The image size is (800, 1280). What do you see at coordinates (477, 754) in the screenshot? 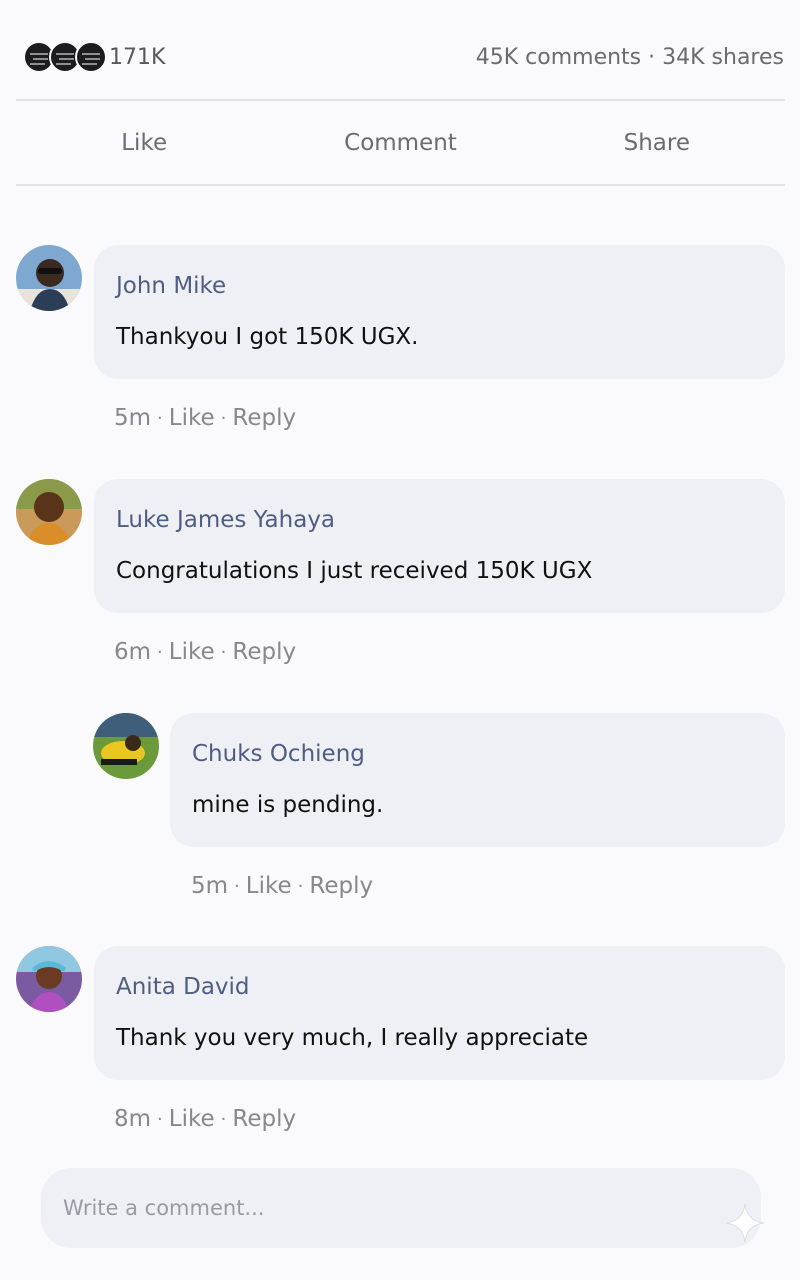
I see `comment-author: Chuks Ochieng` at bounding box center [477, 754].